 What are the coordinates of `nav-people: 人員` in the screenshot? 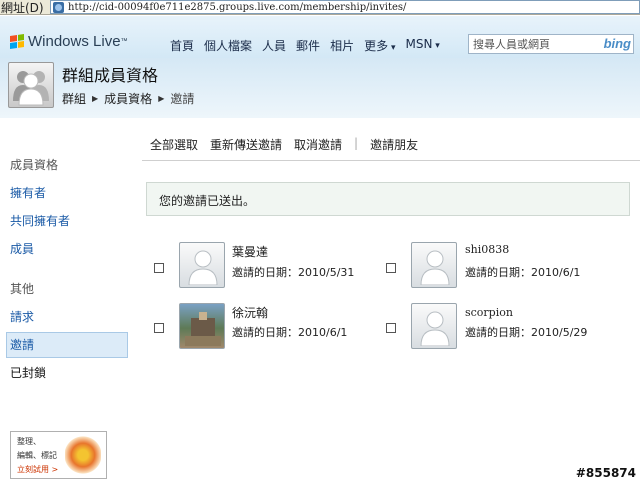 It's located at (274, 45).